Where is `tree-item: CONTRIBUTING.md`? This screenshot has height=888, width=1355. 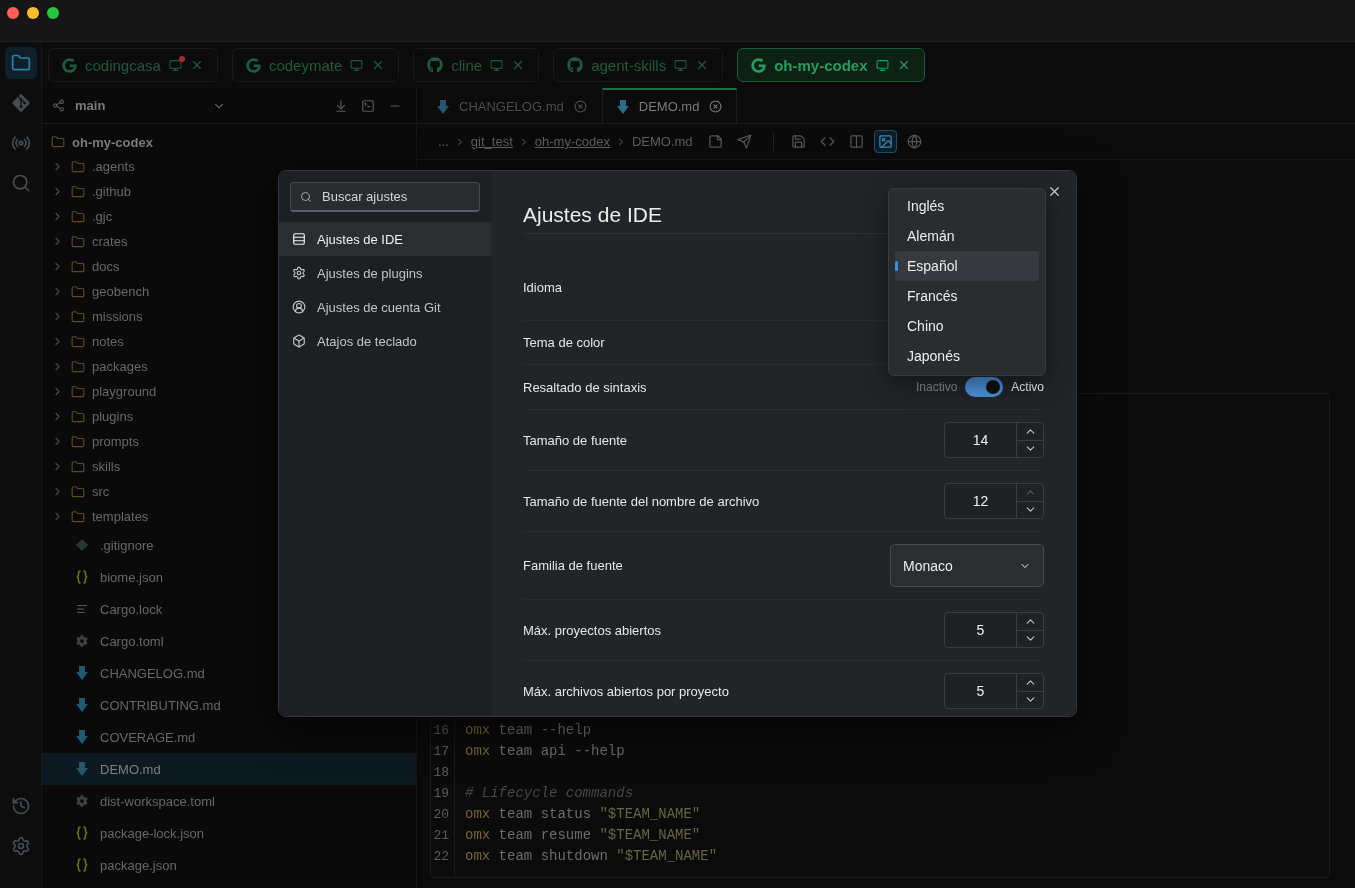
tree-item: CONTRIBUTING.md is located at coordinates (229, 705).